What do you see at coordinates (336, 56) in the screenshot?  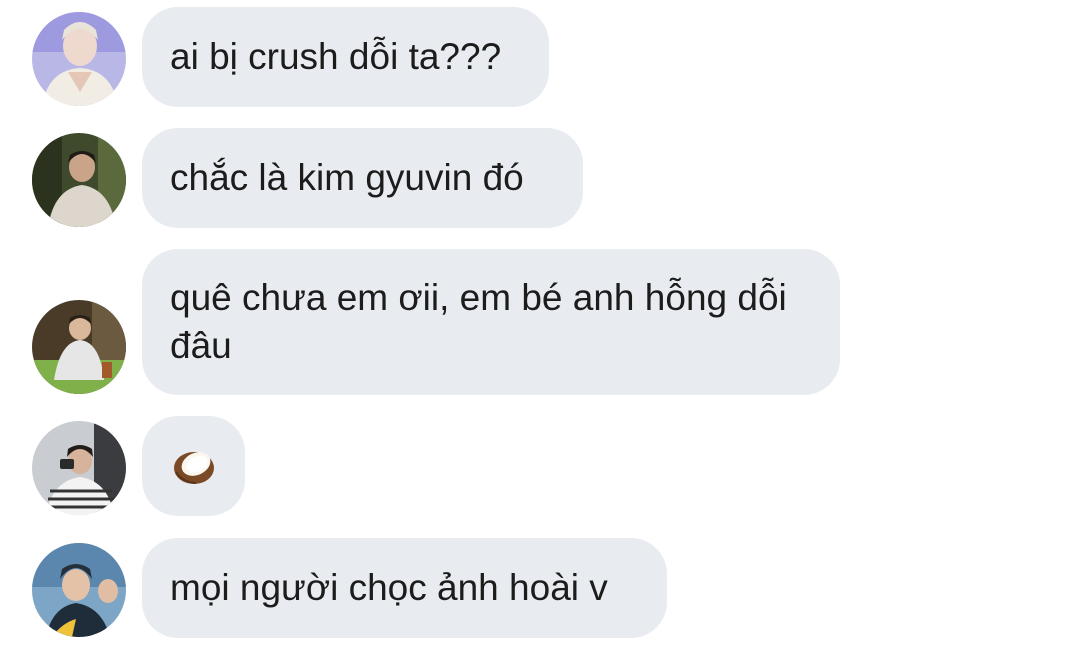 I see `message-text: ai bị crush dỗi ta???` at bounding box center [336, 56].